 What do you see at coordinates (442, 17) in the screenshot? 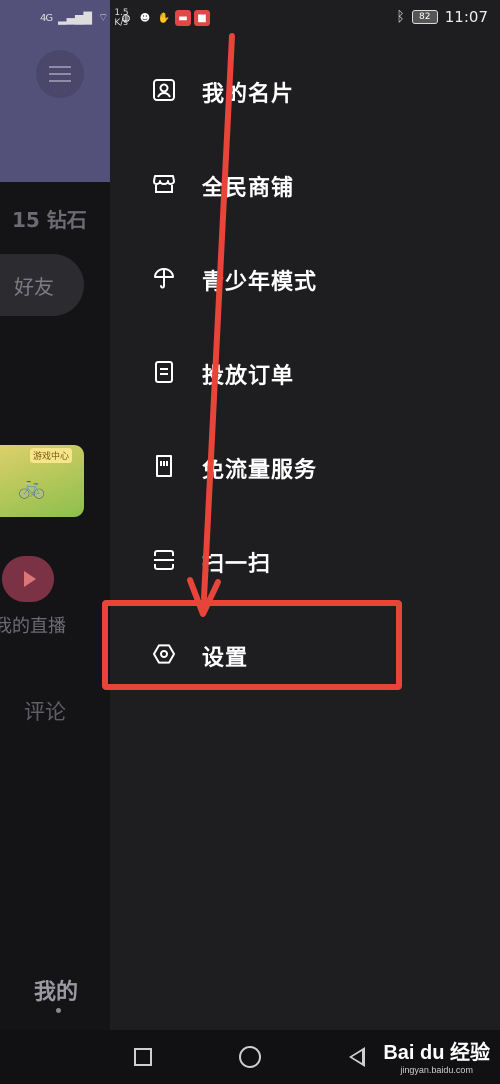
I see `status-right: ᛒ 82 11:07` at bounding box center [442, 17].